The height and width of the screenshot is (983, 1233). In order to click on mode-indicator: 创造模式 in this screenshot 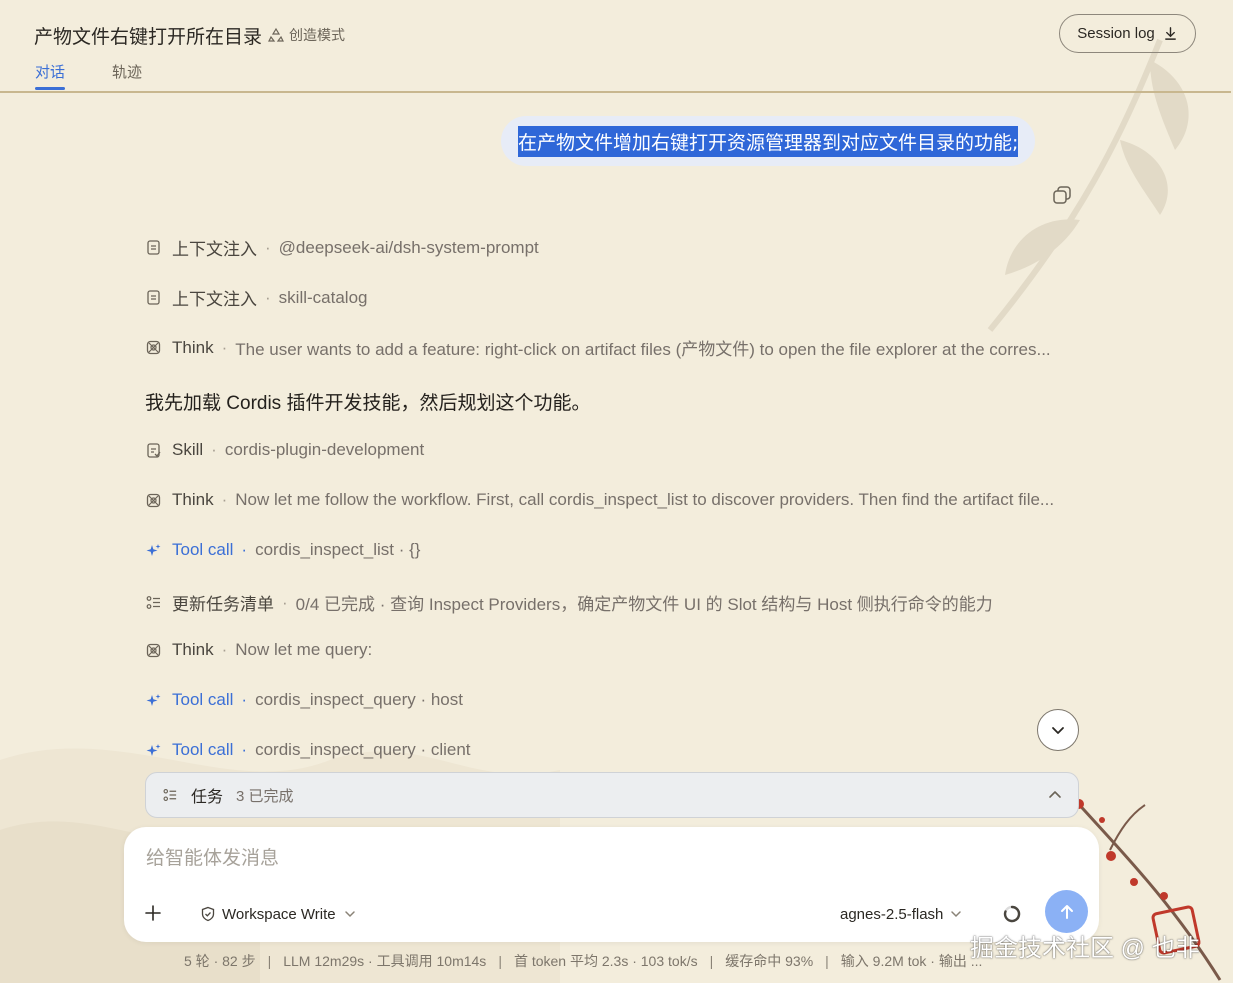, I will do `click(306, 35)`.